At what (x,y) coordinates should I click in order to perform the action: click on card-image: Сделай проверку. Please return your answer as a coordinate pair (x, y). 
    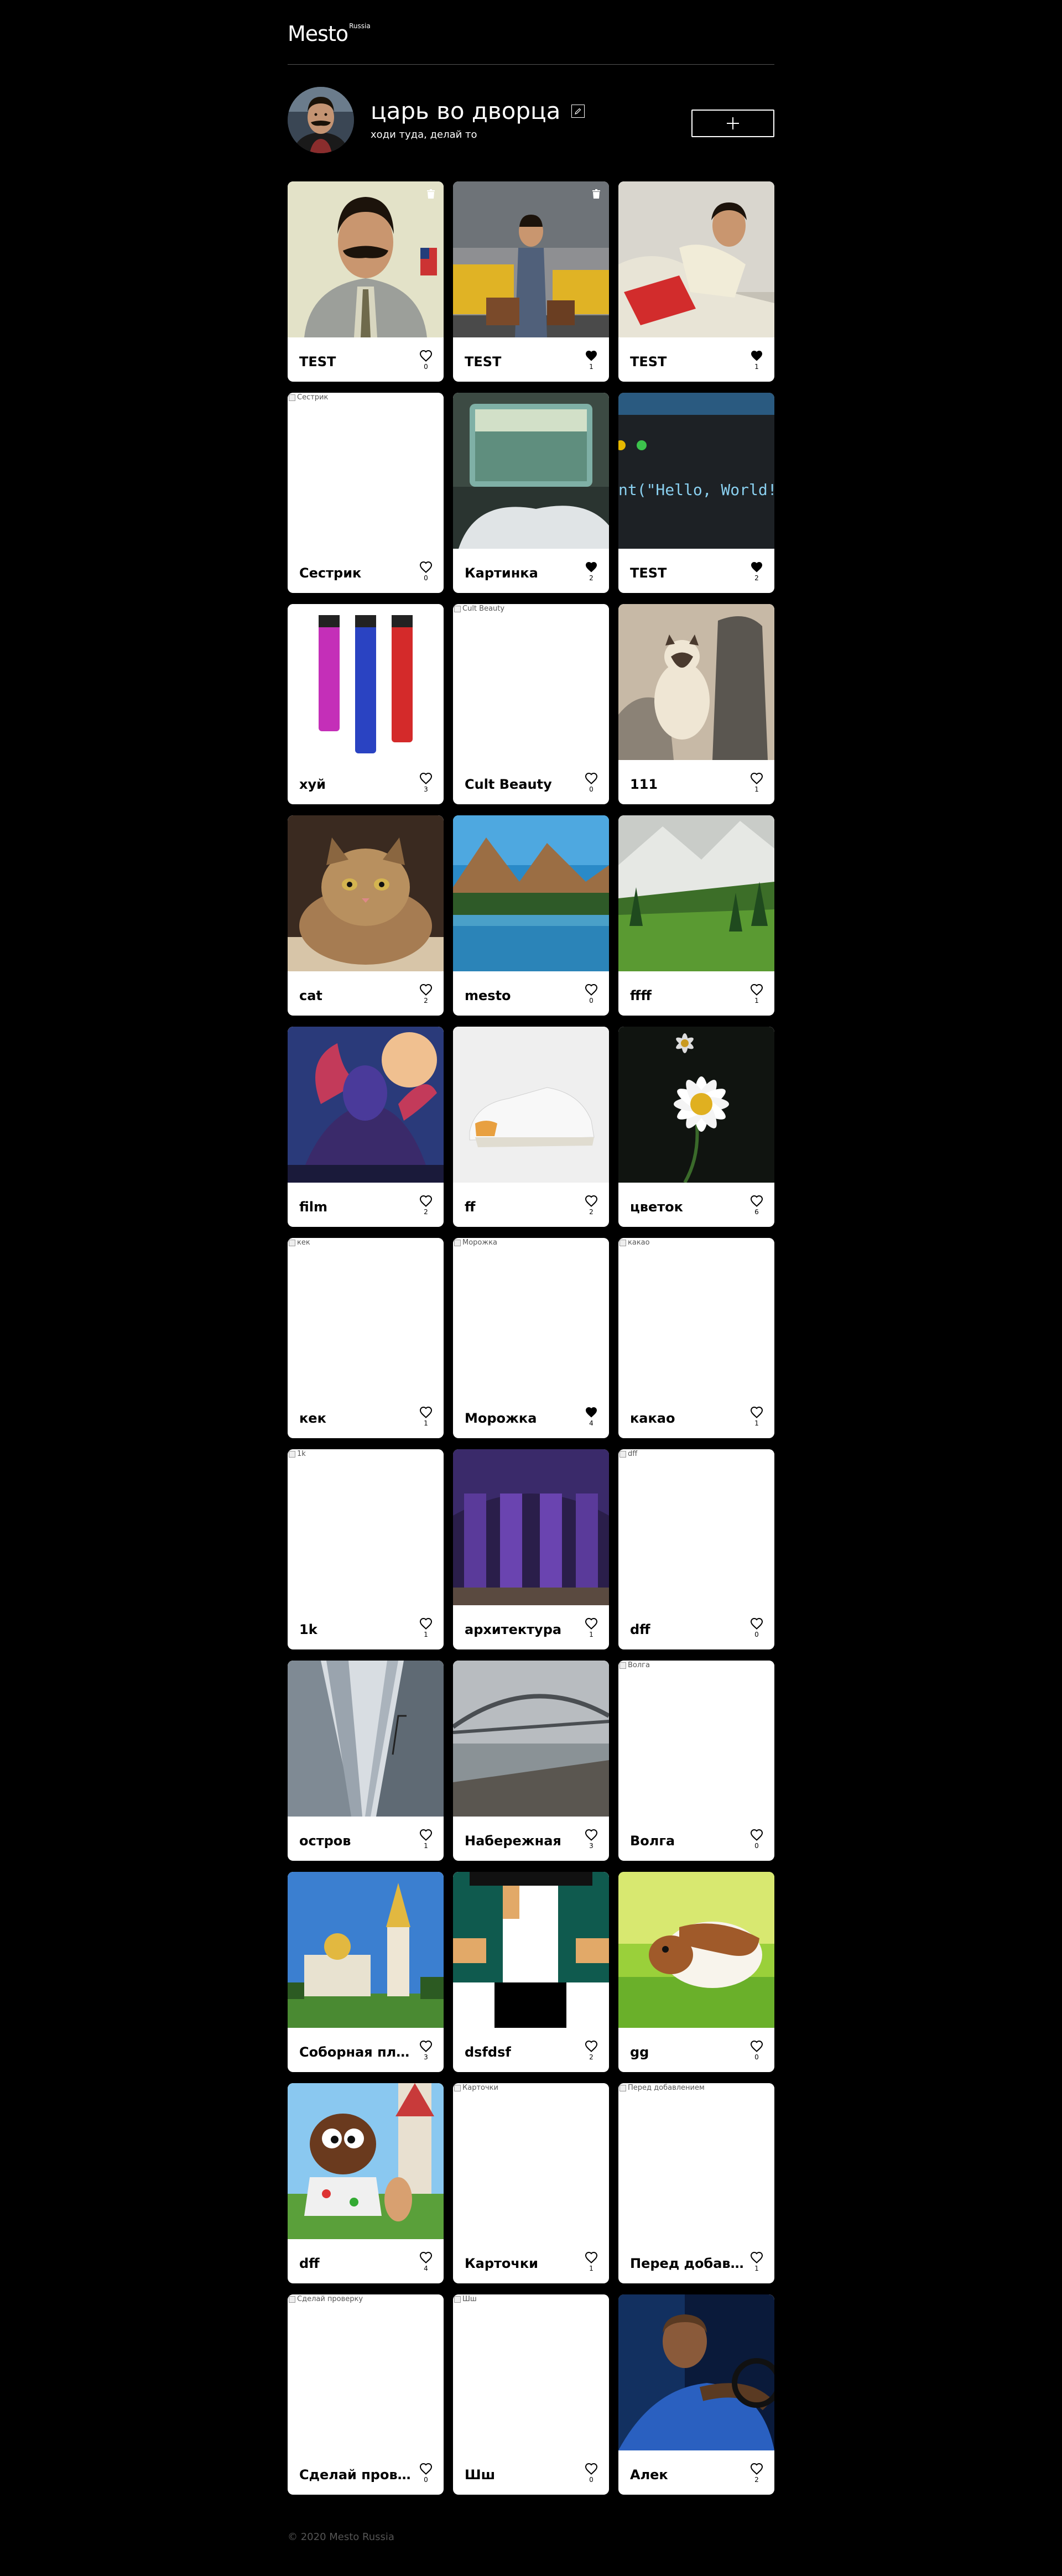
    Looking at the image, I should click on (366, 2372).